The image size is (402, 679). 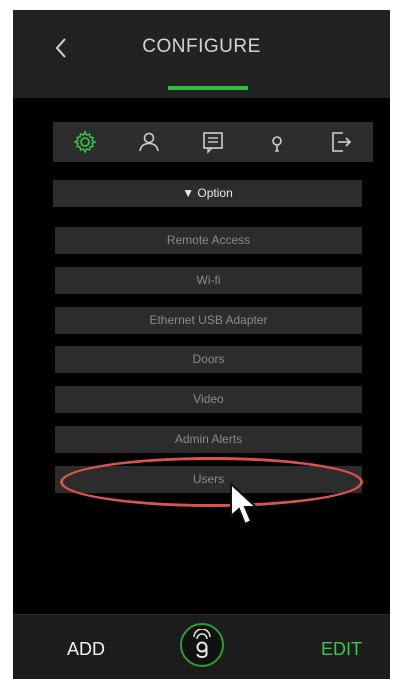 I want to click on message-icon, so click(x=213, y=143).